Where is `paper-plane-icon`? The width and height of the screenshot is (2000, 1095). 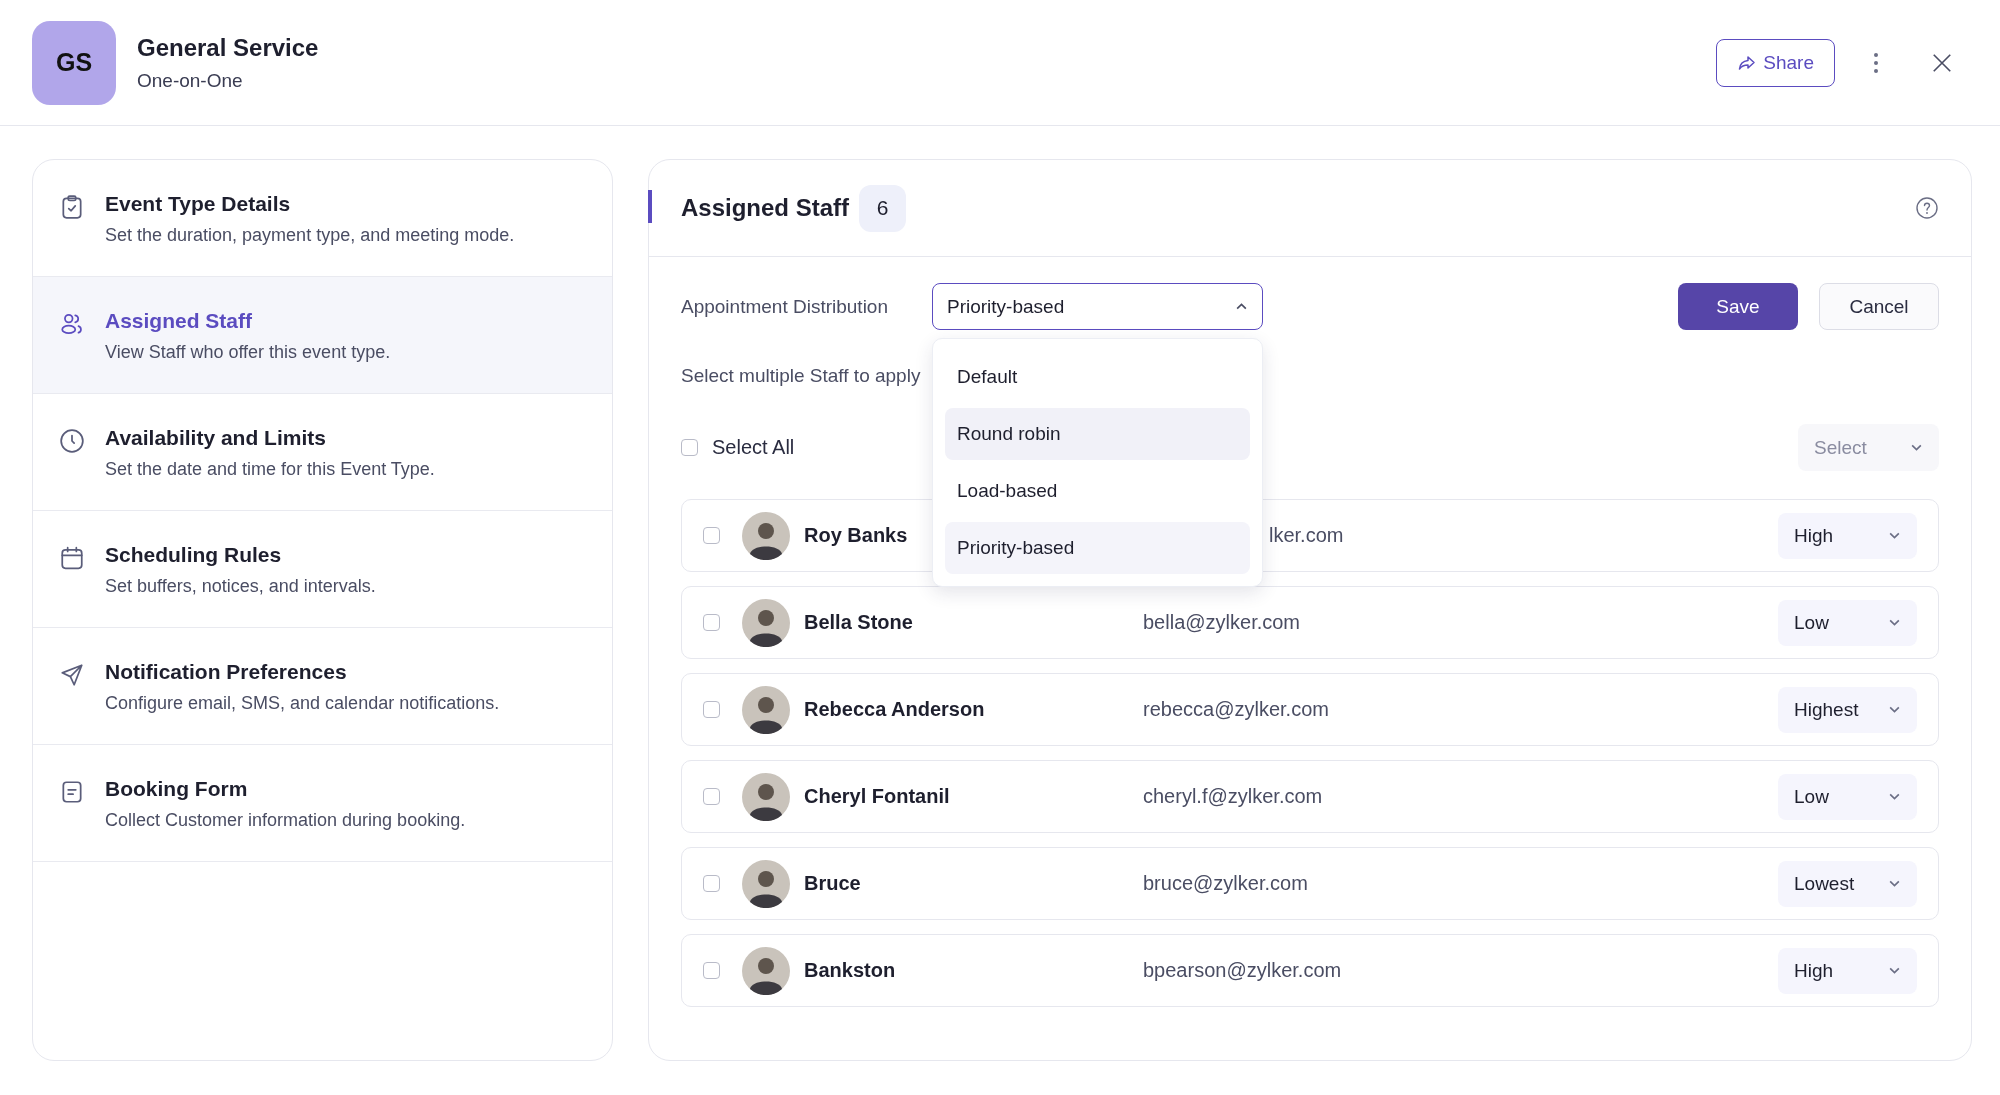 paper-plane-icon is located at coordinates (72, 675).